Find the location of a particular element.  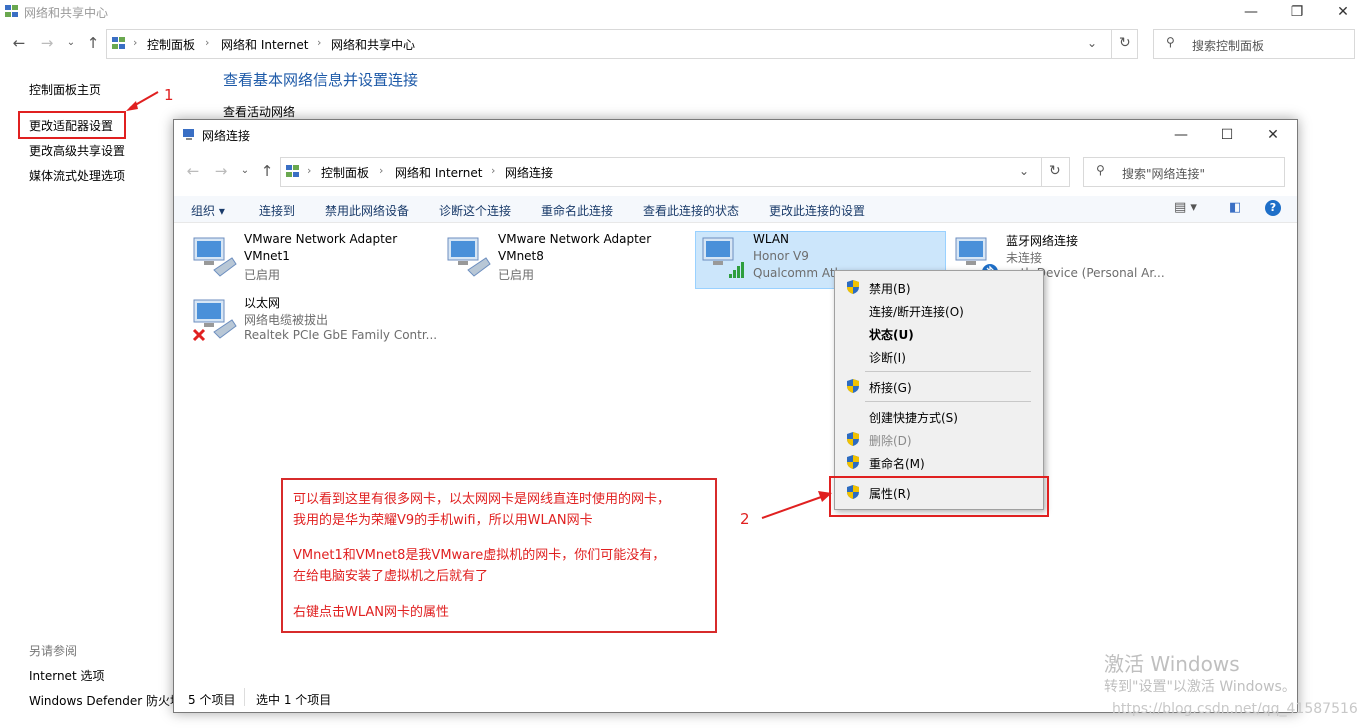

help-icon: ? is located at coordinates (1273, 208).